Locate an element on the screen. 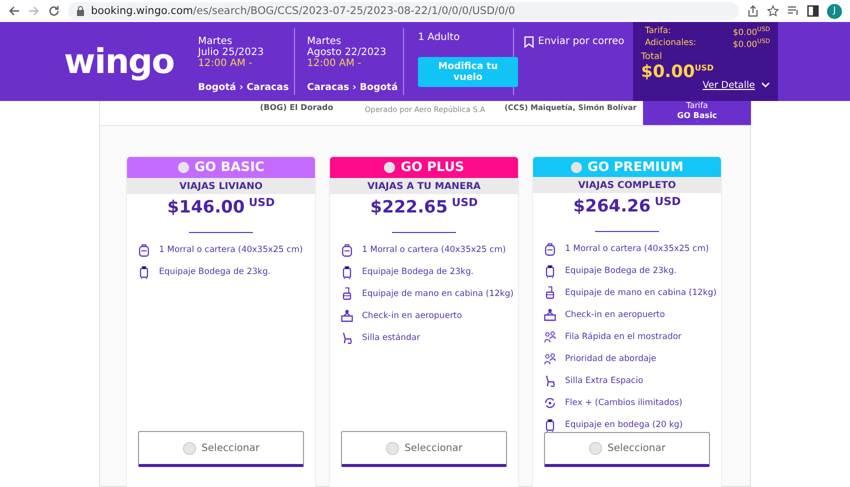 The image size is (850, 487). fare-price: $264.26 $^{USD}$ is located at coordinates (627, 206).